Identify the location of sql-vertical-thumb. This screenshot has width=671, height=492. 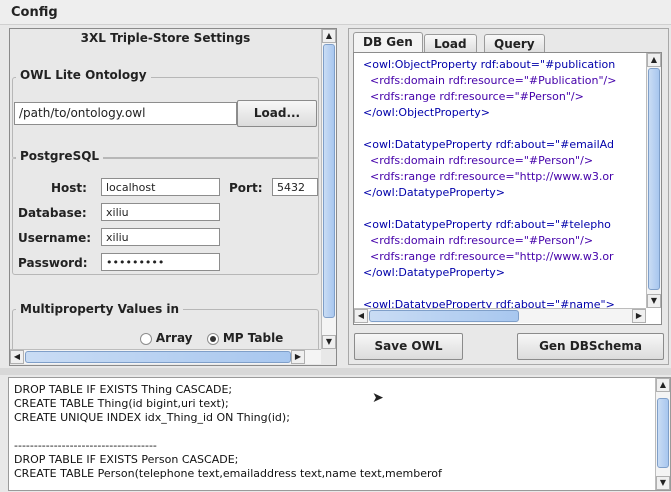
(663, 433).